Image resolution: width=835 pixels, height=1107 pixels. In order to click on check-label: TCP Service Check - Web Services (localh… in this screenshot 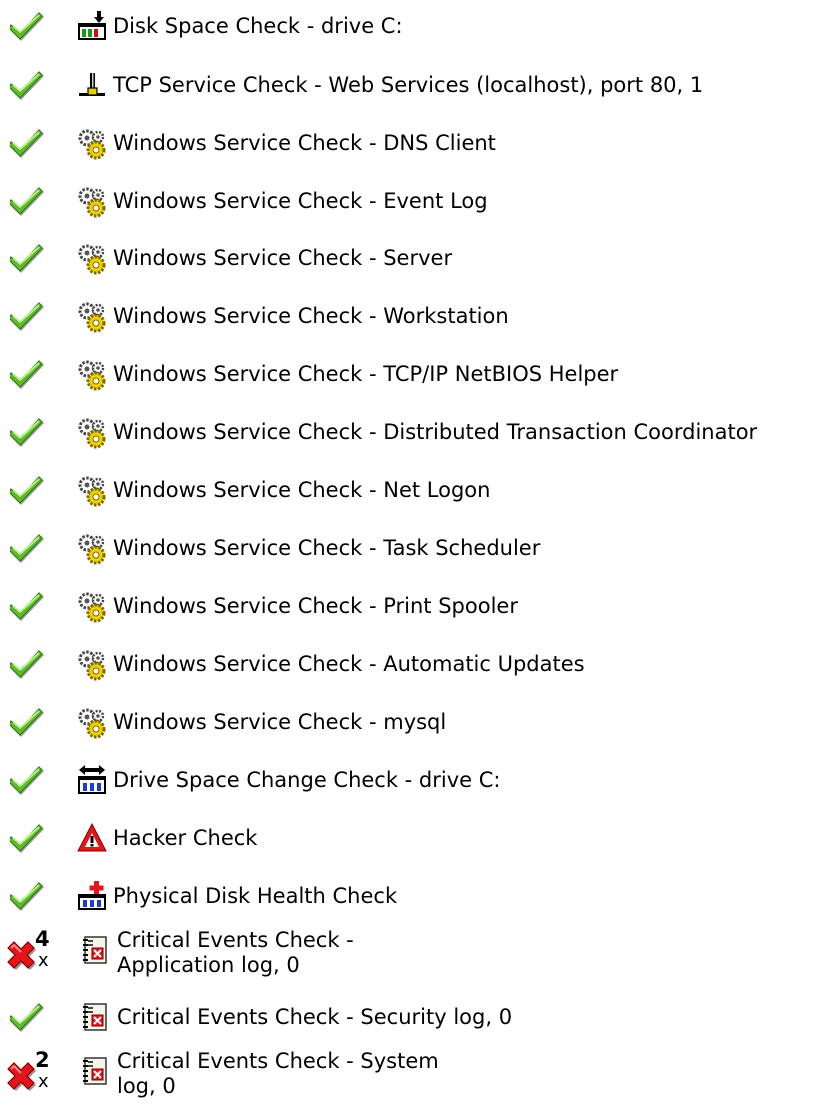, I will do `click(408, 85)`.